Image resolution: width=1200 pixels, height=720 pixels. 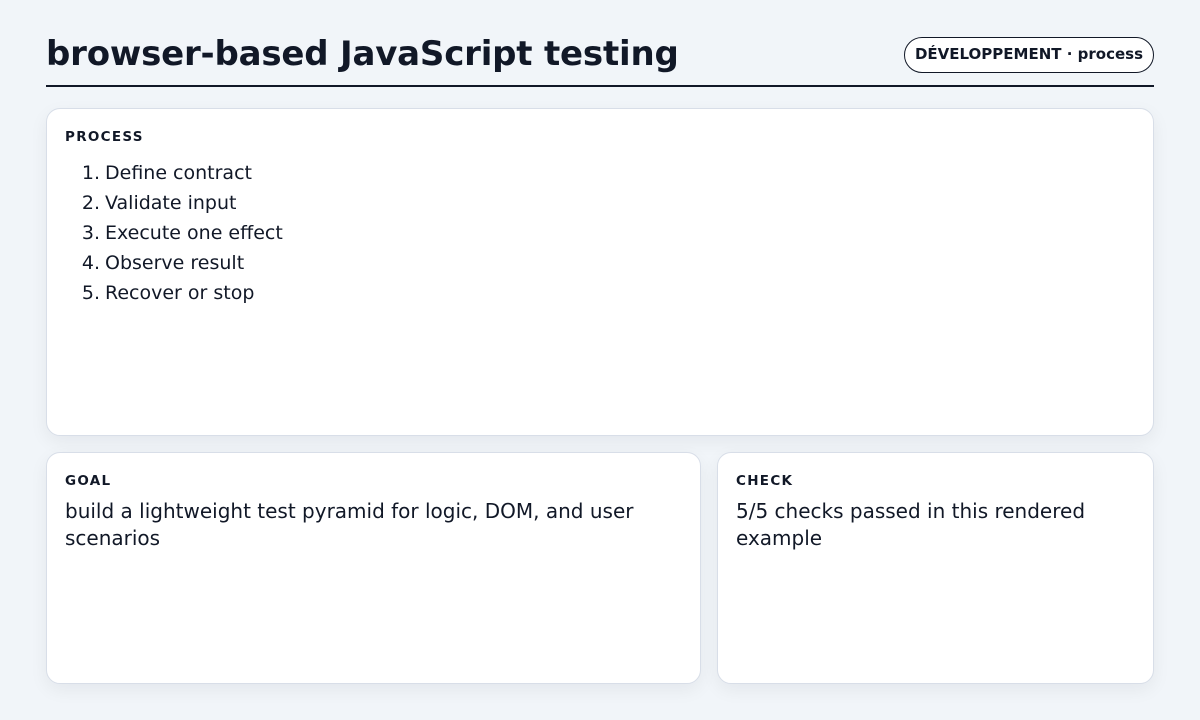 I want to click on step-number: 5., so click(x=90, y=293).